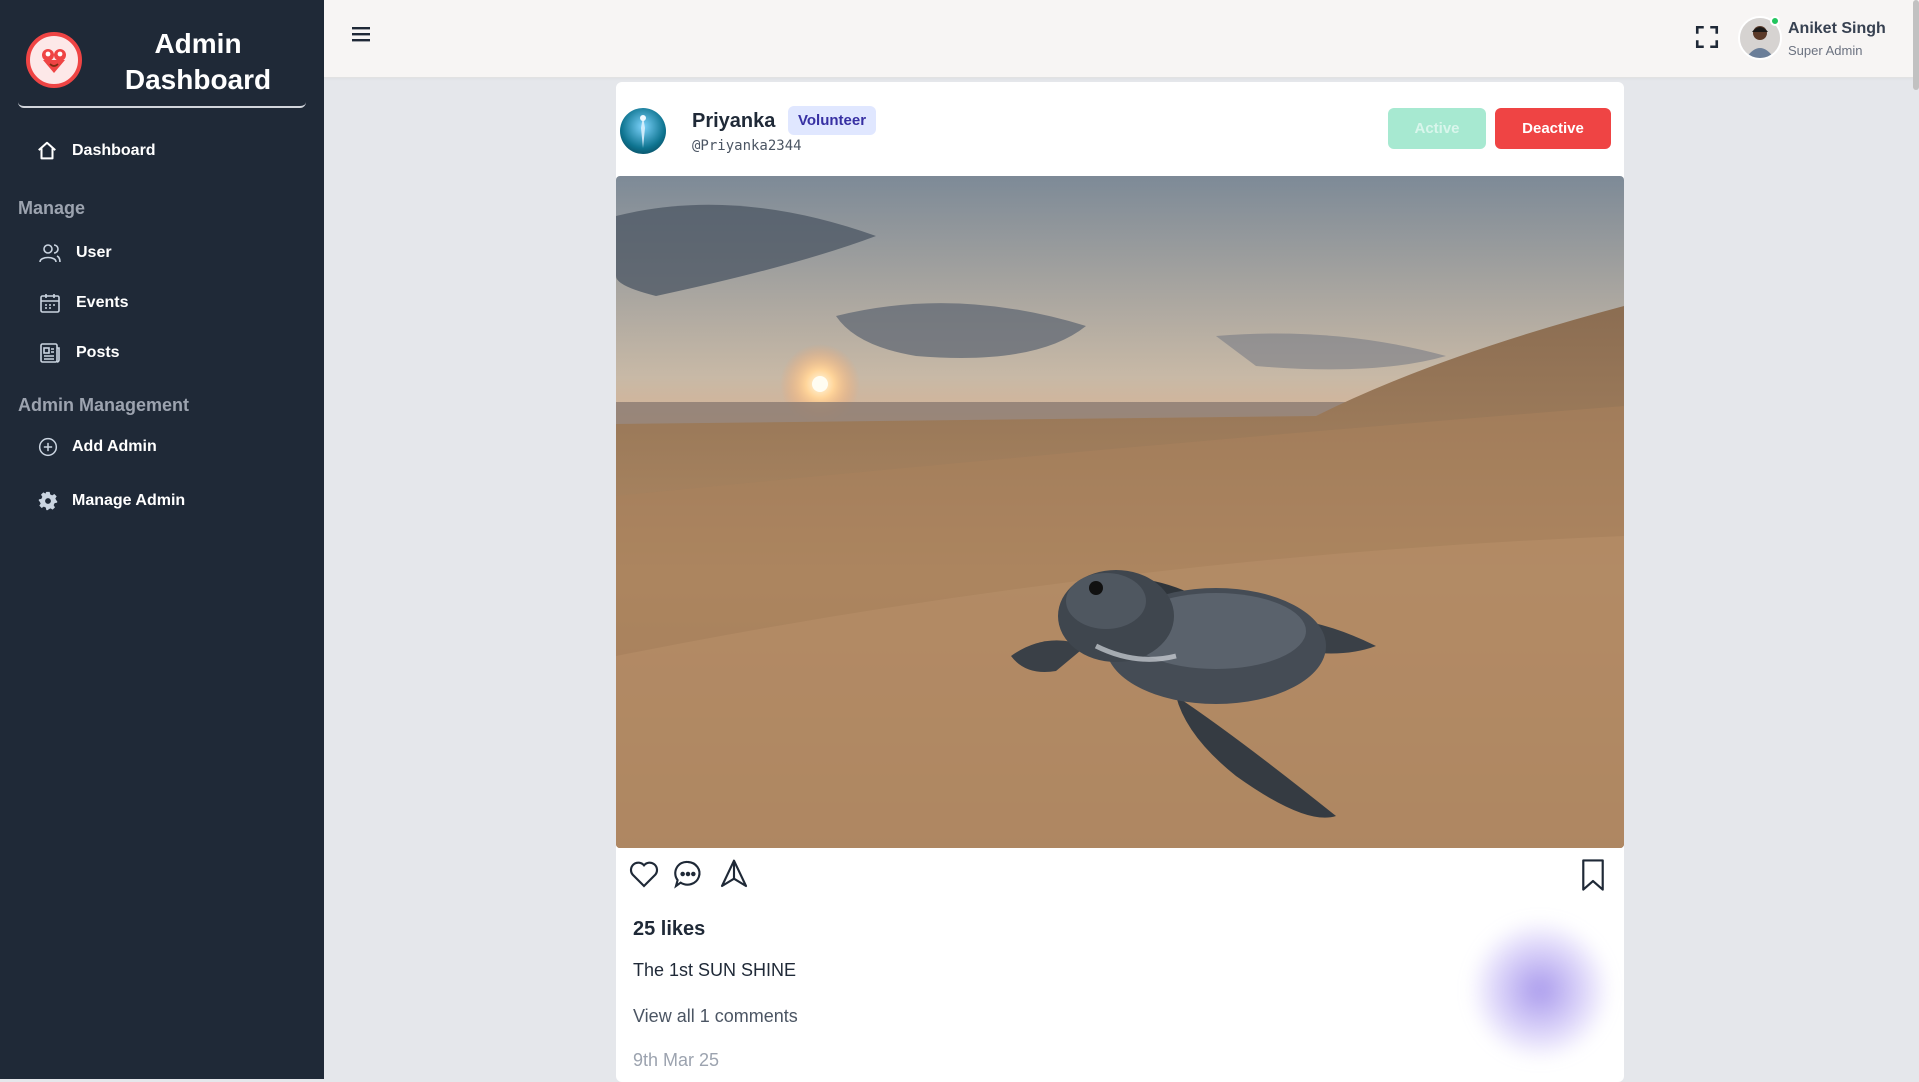 Image resolution: width=1919 pixels, height=1082 pixels. Describe the element at coordinates (104, 405) in the screenshot. I see `section-title-admin-management: Admin Management` at that location.